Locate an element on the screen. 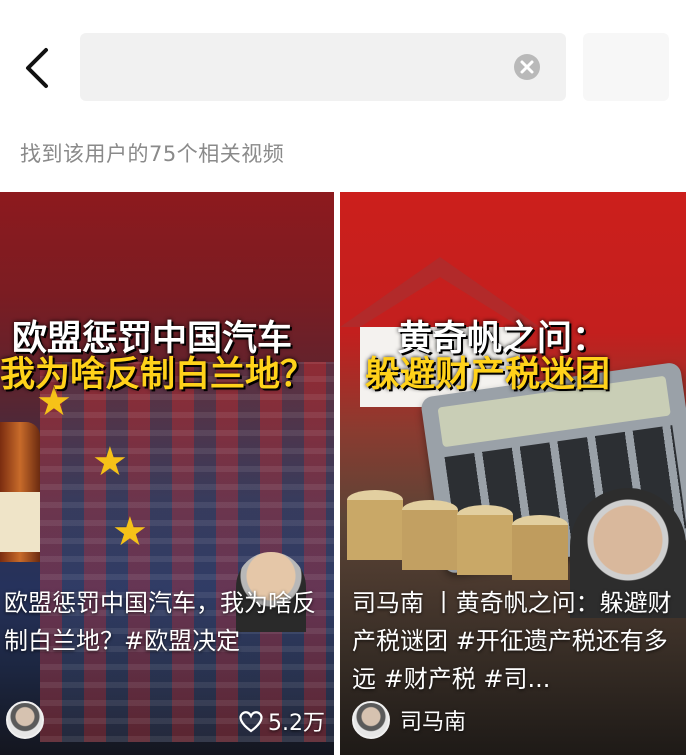  heart-icon is located at coordinates (251, 722).